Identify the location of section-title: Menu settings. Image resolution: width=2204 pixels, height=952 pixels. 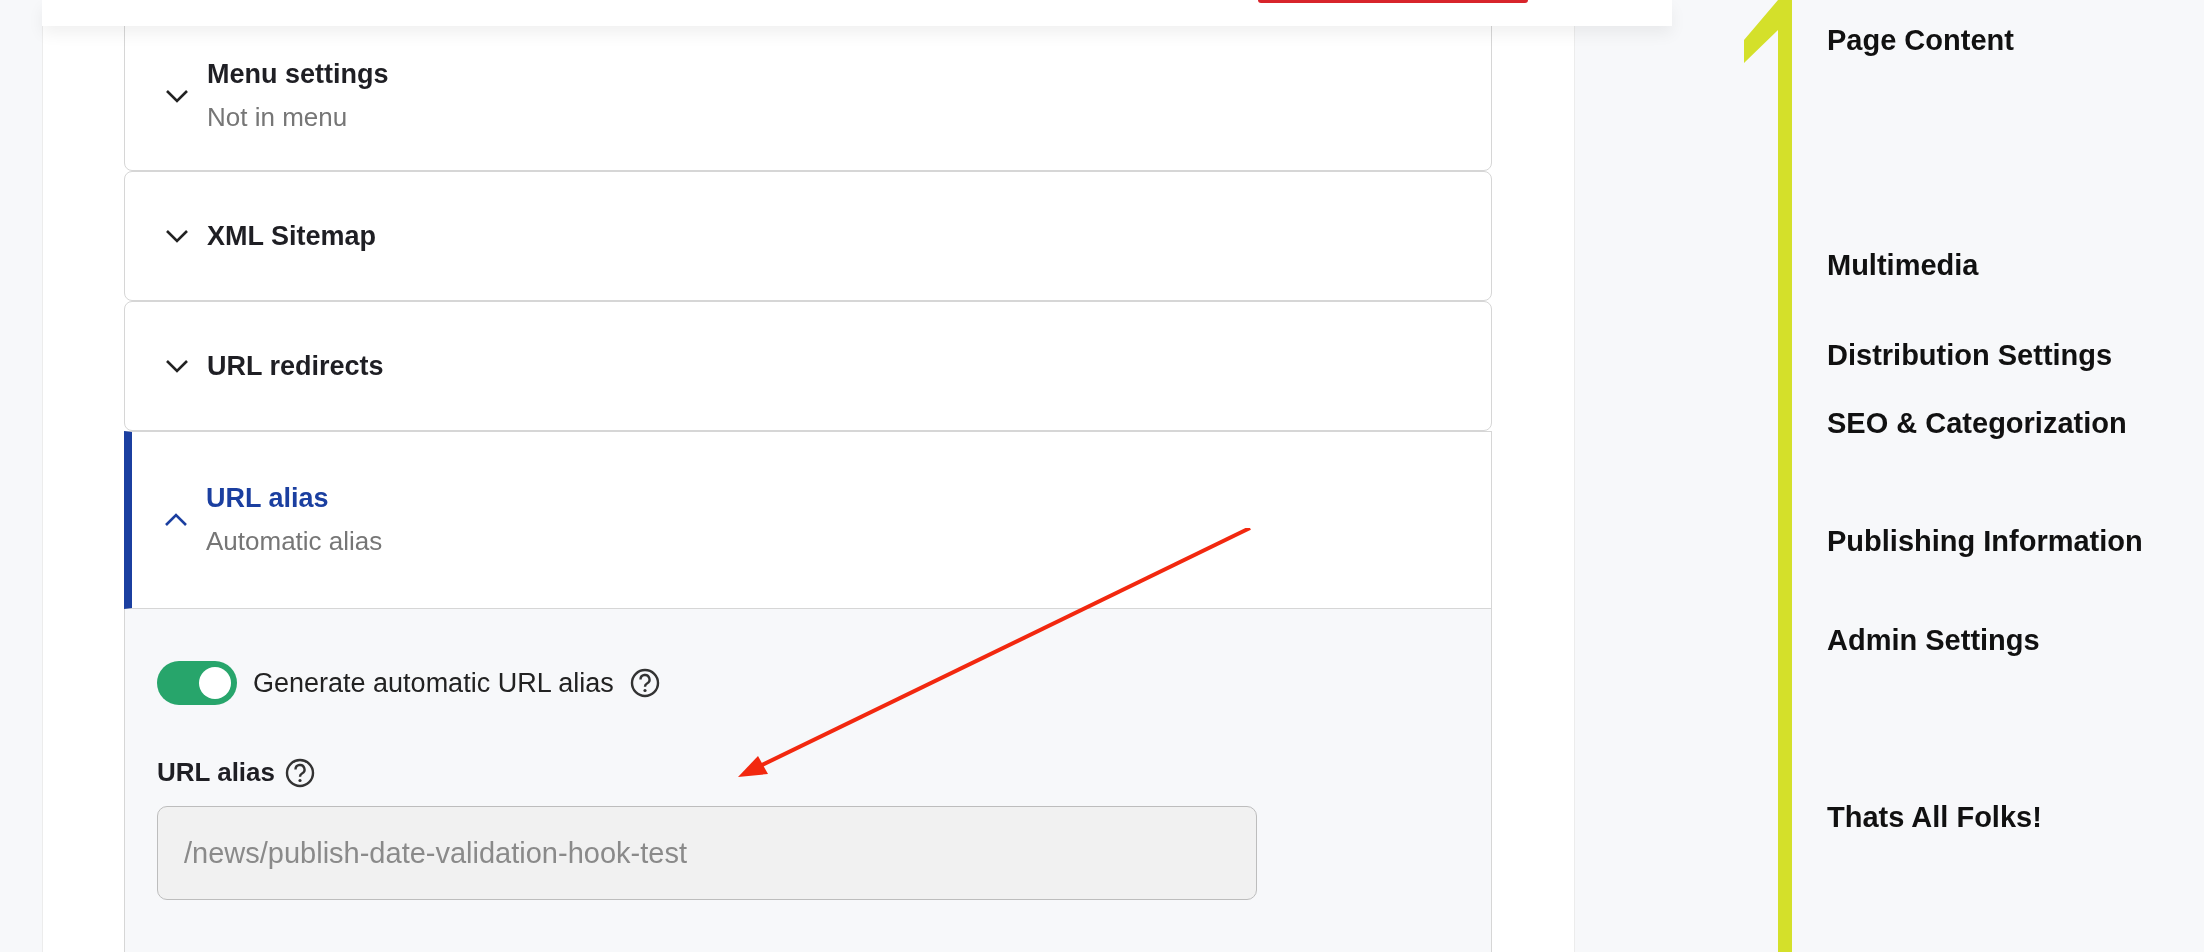
(298, 74).